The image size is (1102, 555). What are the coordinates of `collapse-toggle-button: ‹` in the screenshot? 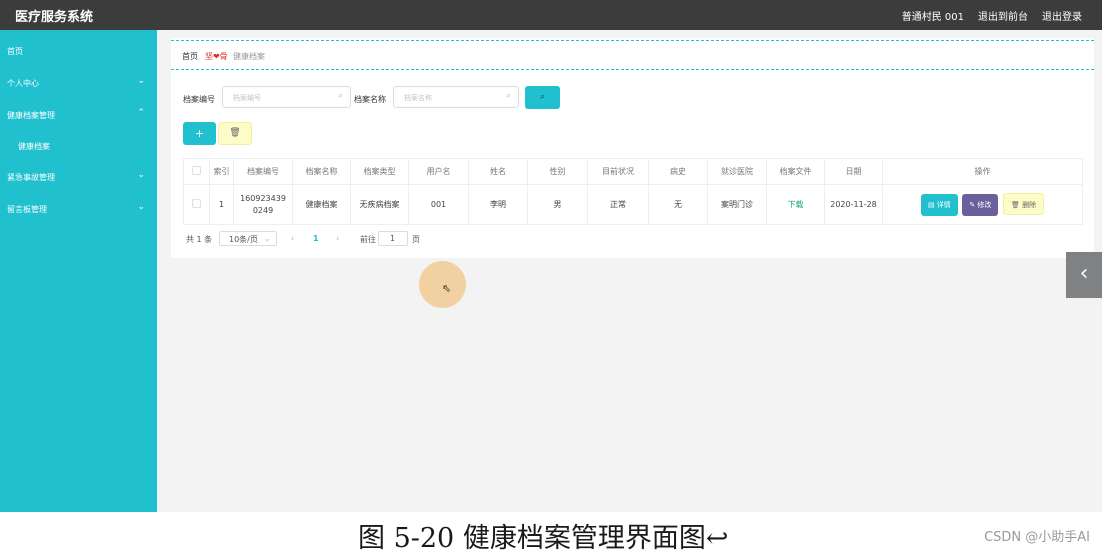 It's located at (1084, 275).